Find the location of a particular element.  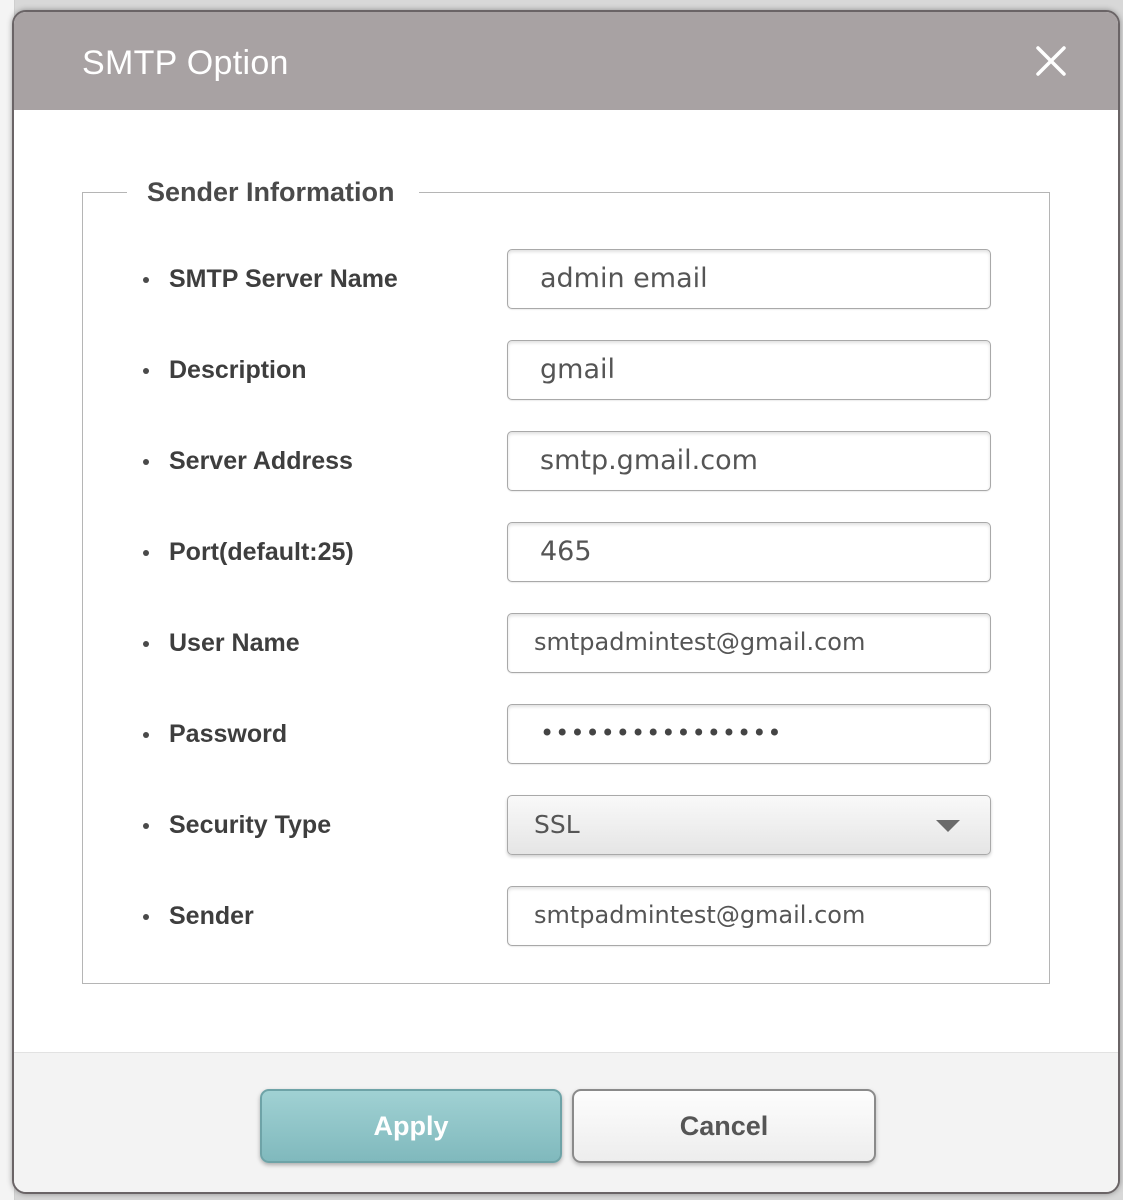

group-legend: Sender Information is located at coordinates (273, 192).